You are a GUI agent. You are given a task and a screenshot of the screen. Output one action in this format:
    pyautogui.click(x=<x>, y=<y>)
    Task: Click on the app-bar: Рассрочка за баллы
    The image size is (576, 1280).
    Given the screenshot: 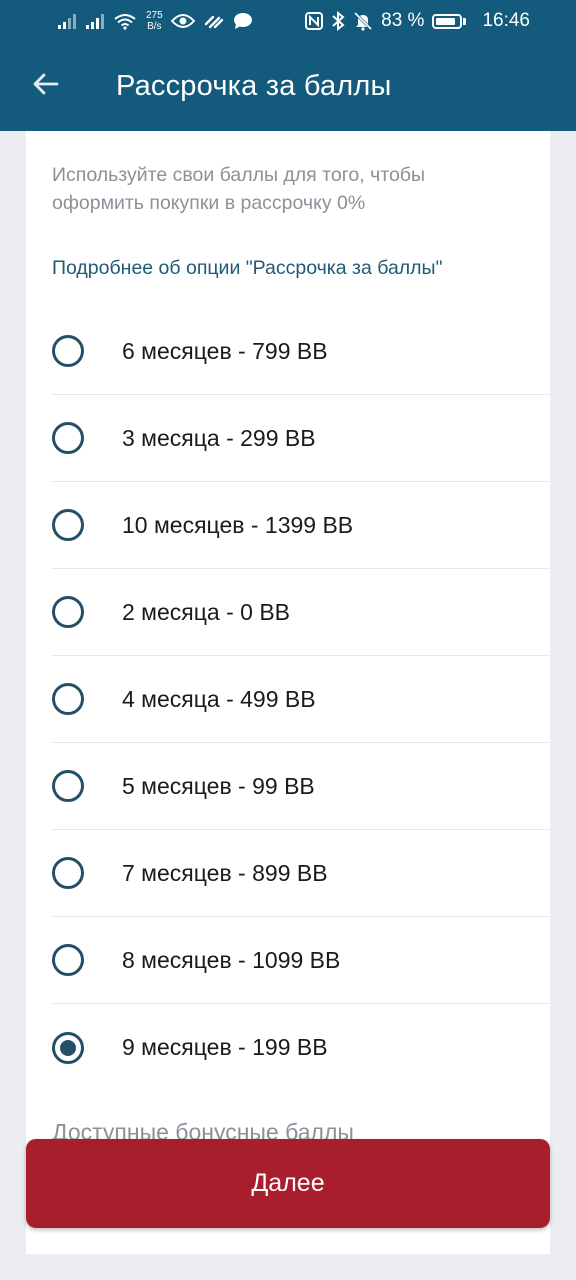 What is the action you would take?
    pyautogui.click(x=288, y=86)
    